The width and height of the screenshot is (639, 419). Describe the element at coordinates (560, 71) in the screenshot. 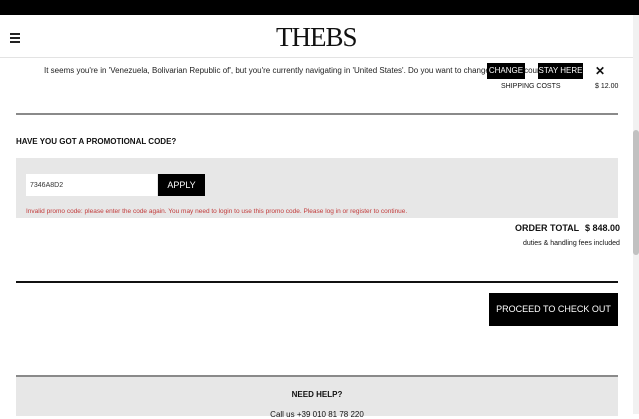

I see `stay-here-button: STAY HERE` at that location.